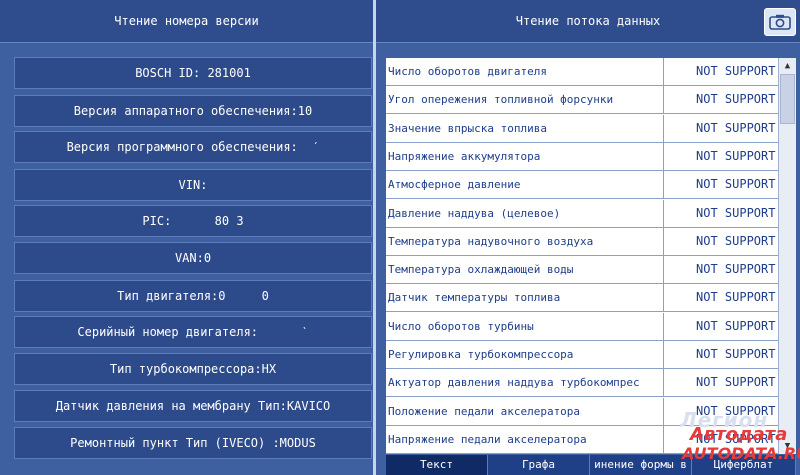 The width and height of the screenshot is (800, 475). I want to click on tab-3: Циферблат, so click(744, 465).